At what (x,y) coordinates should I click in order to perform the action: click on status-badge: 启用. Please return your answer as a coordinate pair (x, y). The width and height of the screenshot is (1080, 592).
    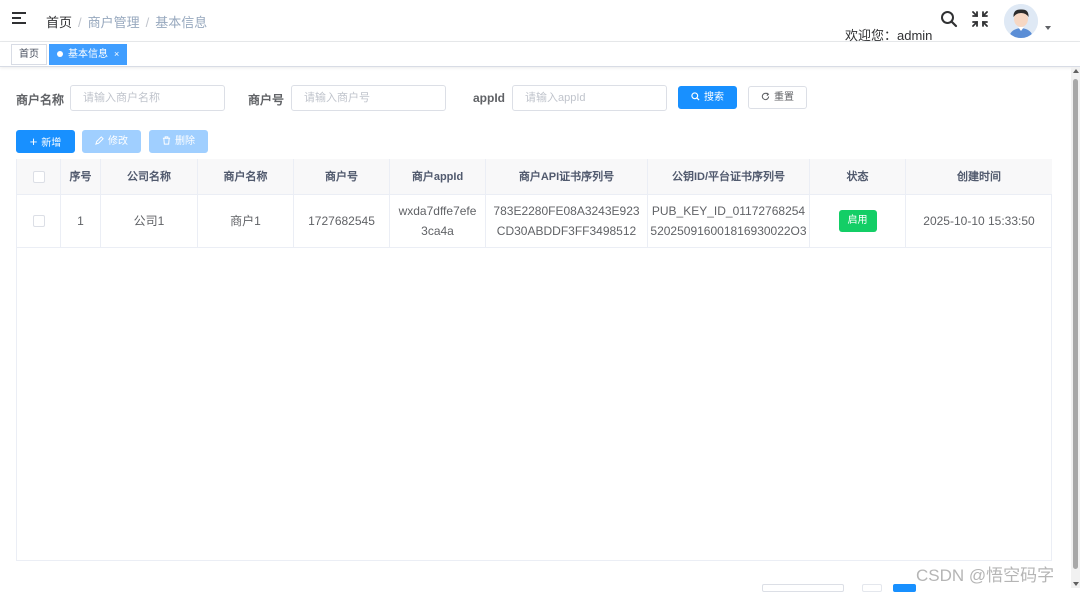
    Looking at the image, I should click on (857, 221).